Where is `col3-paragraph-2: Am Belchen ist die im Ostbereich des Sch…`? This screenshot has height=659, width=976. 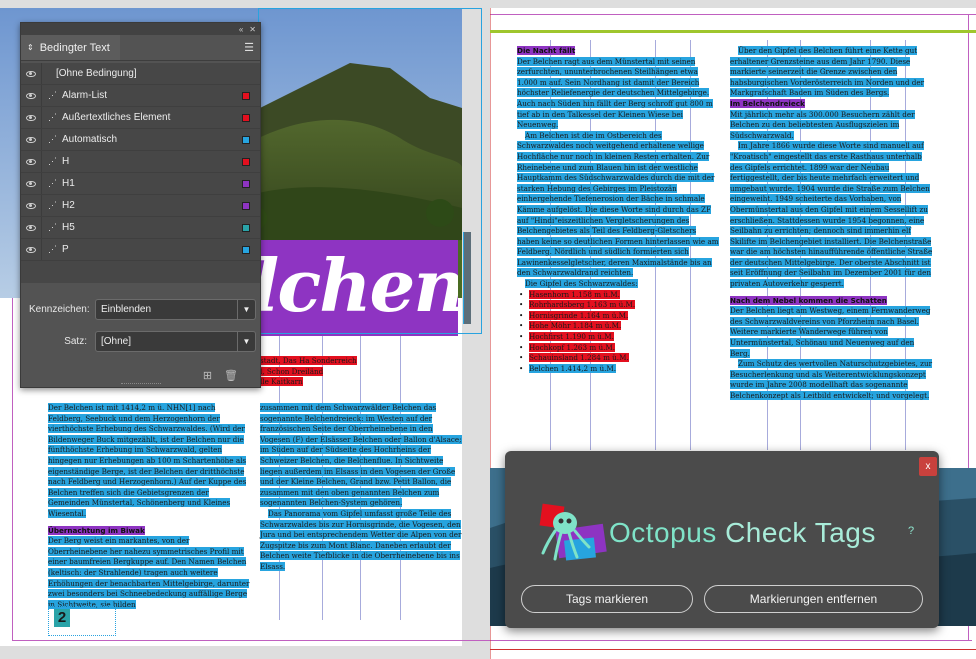
col3-paragraph-2: Am Belchen ist die im Ostbereich des Sch… is located at coordinates (618, 204).